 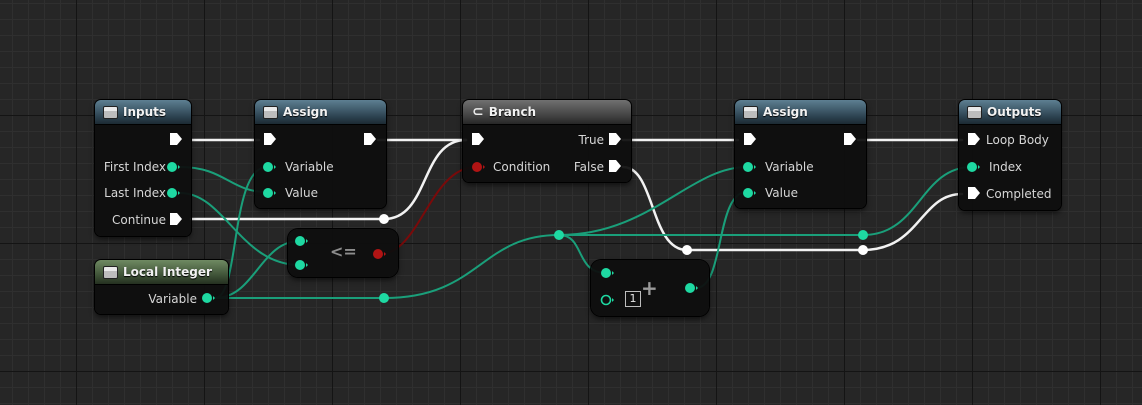 What do you see at coordinates (208, 298) in the screenshot?
I see `local-integer-variable-pin` at bounding box center [208, 298].